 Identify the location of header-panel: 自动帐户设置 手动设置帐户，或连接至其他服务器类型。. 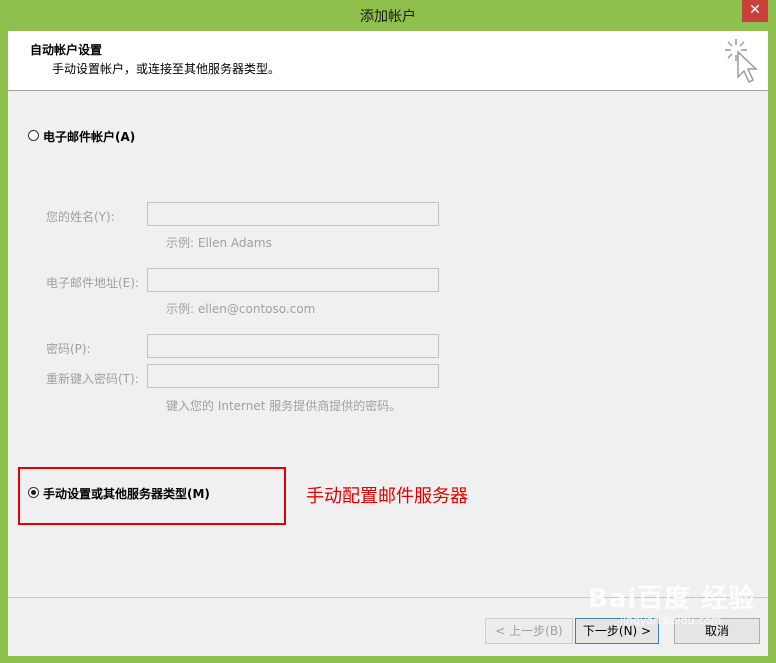
(388, 61).